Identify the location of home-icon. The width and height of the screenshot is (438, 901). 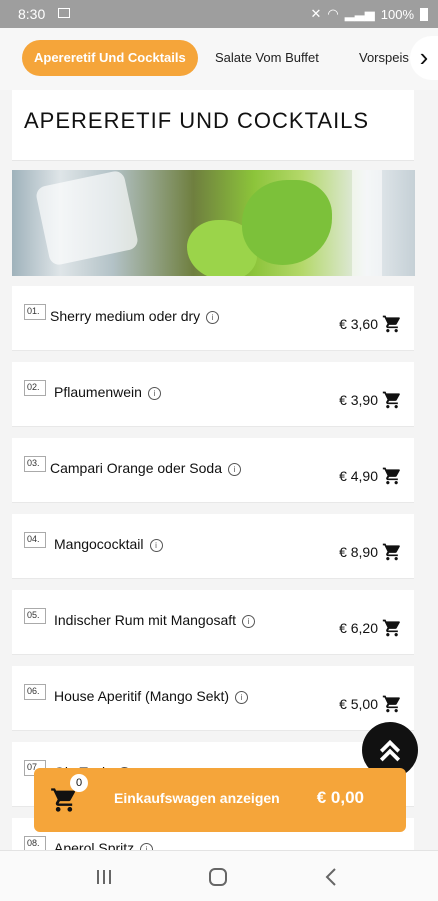
(218, 877).